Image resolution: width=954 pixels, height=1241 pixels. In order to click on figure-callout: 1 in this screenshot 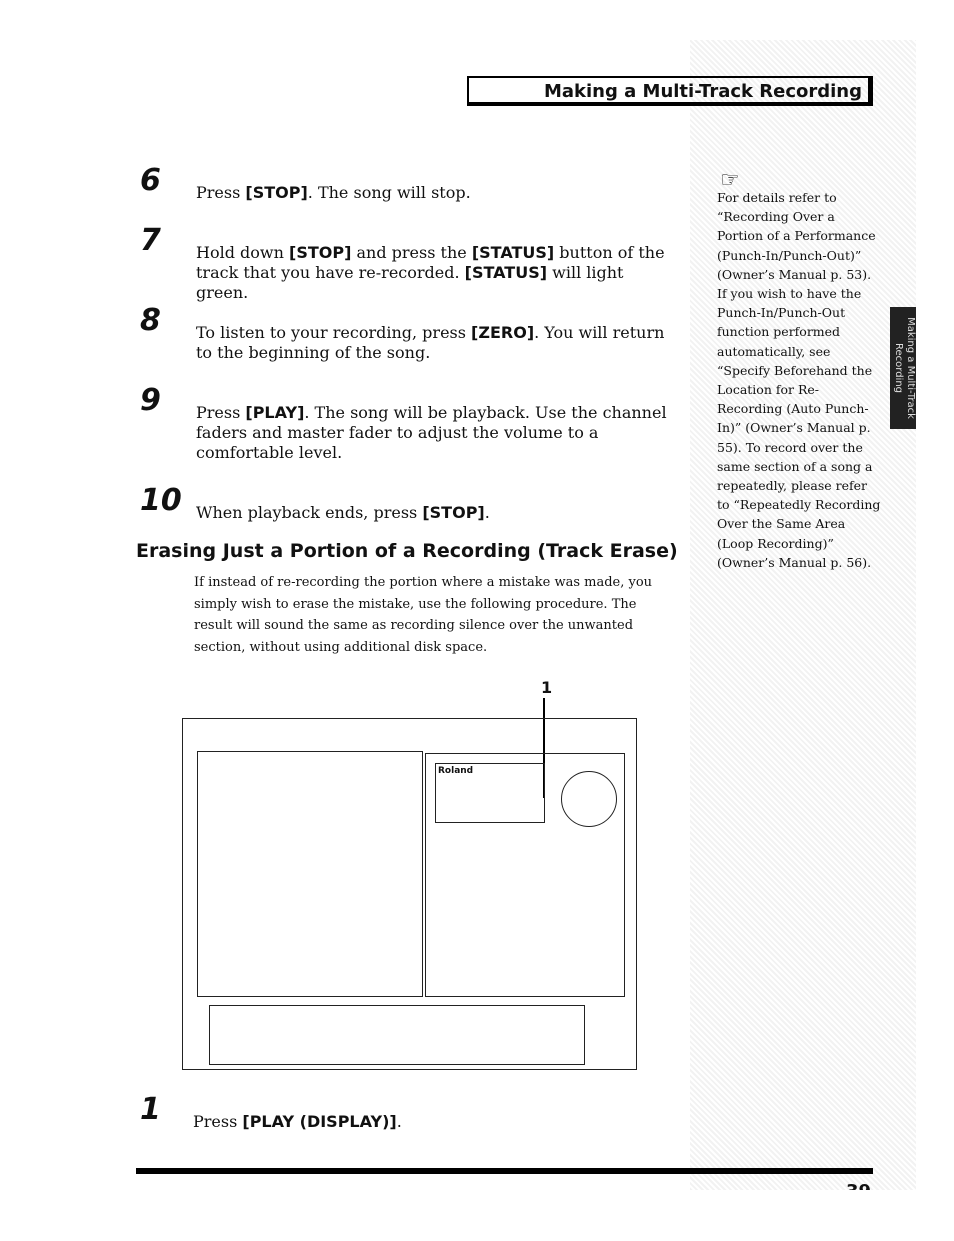, I will do `click(547, 687)`.